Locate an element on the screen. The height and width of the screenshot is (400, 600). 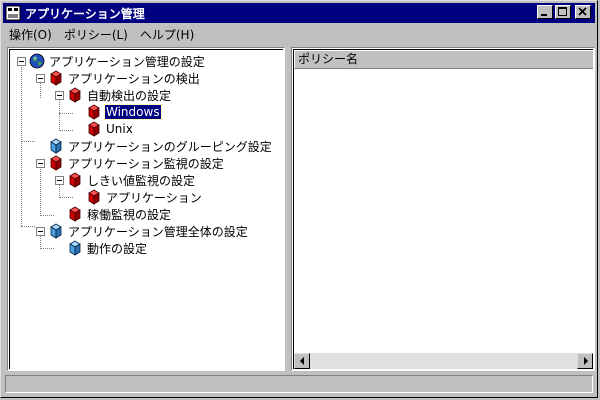
menu-operation: 操作(O) is located at coordinates (30, 34).